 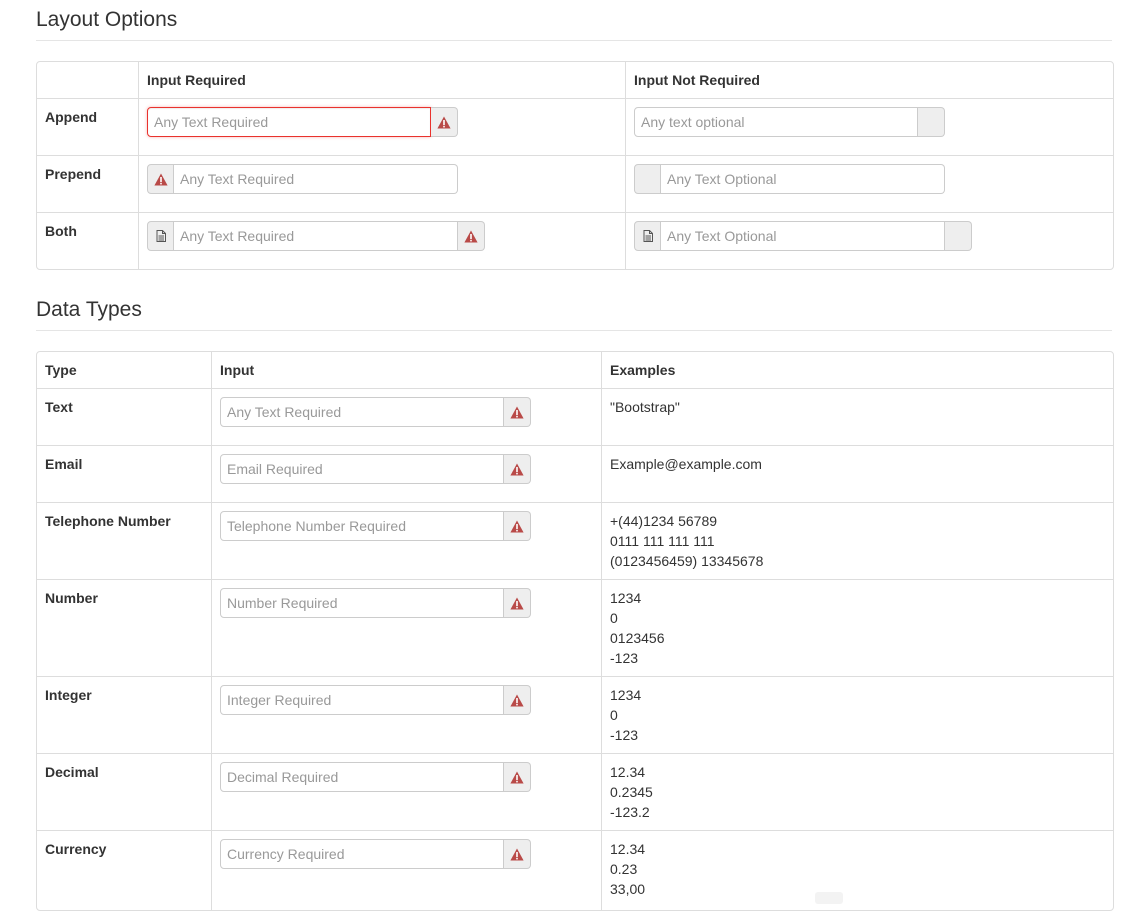 I want to click on header-input: Input, so click(x=406, y=370).